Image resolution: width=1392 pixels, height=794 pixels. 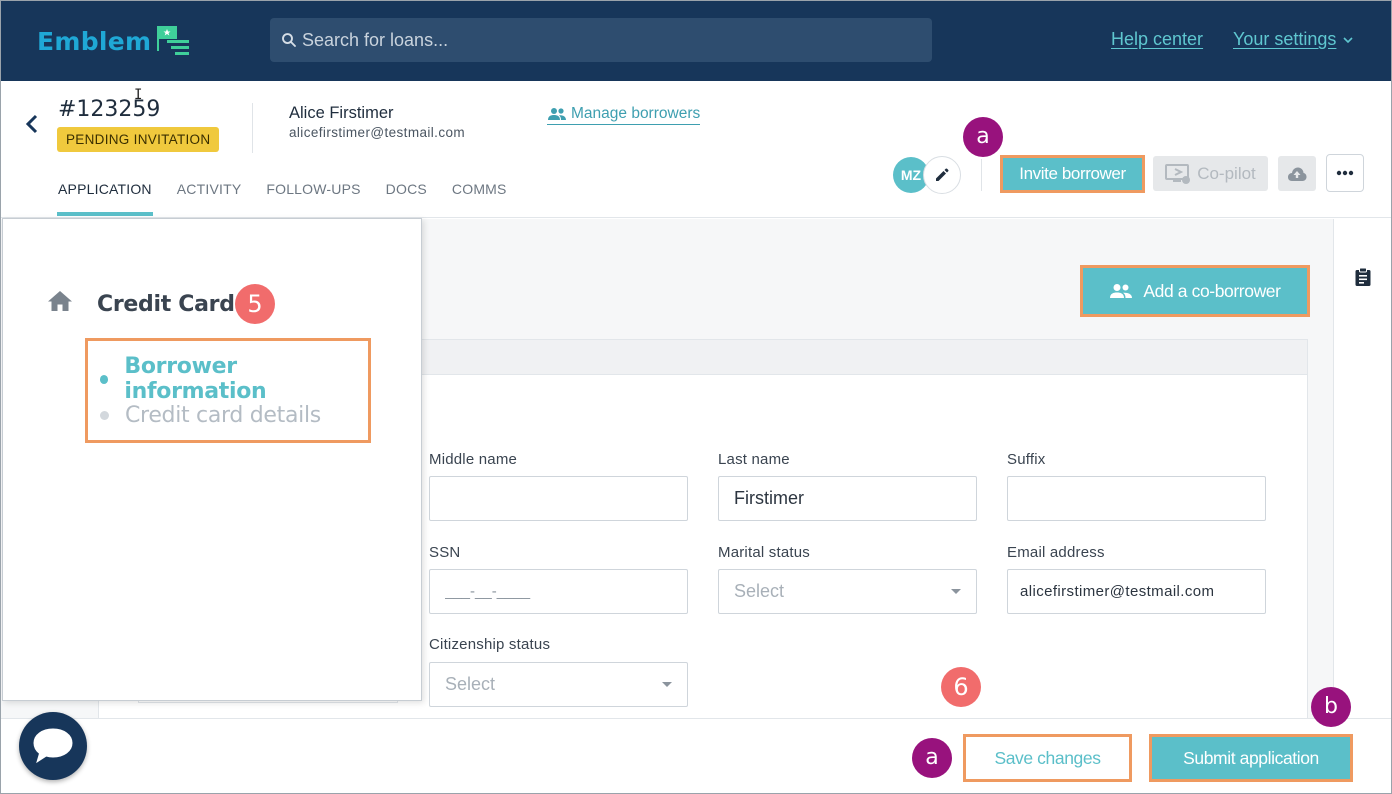 I want to click on logo-flag-icon, so click(x=173, y=41).